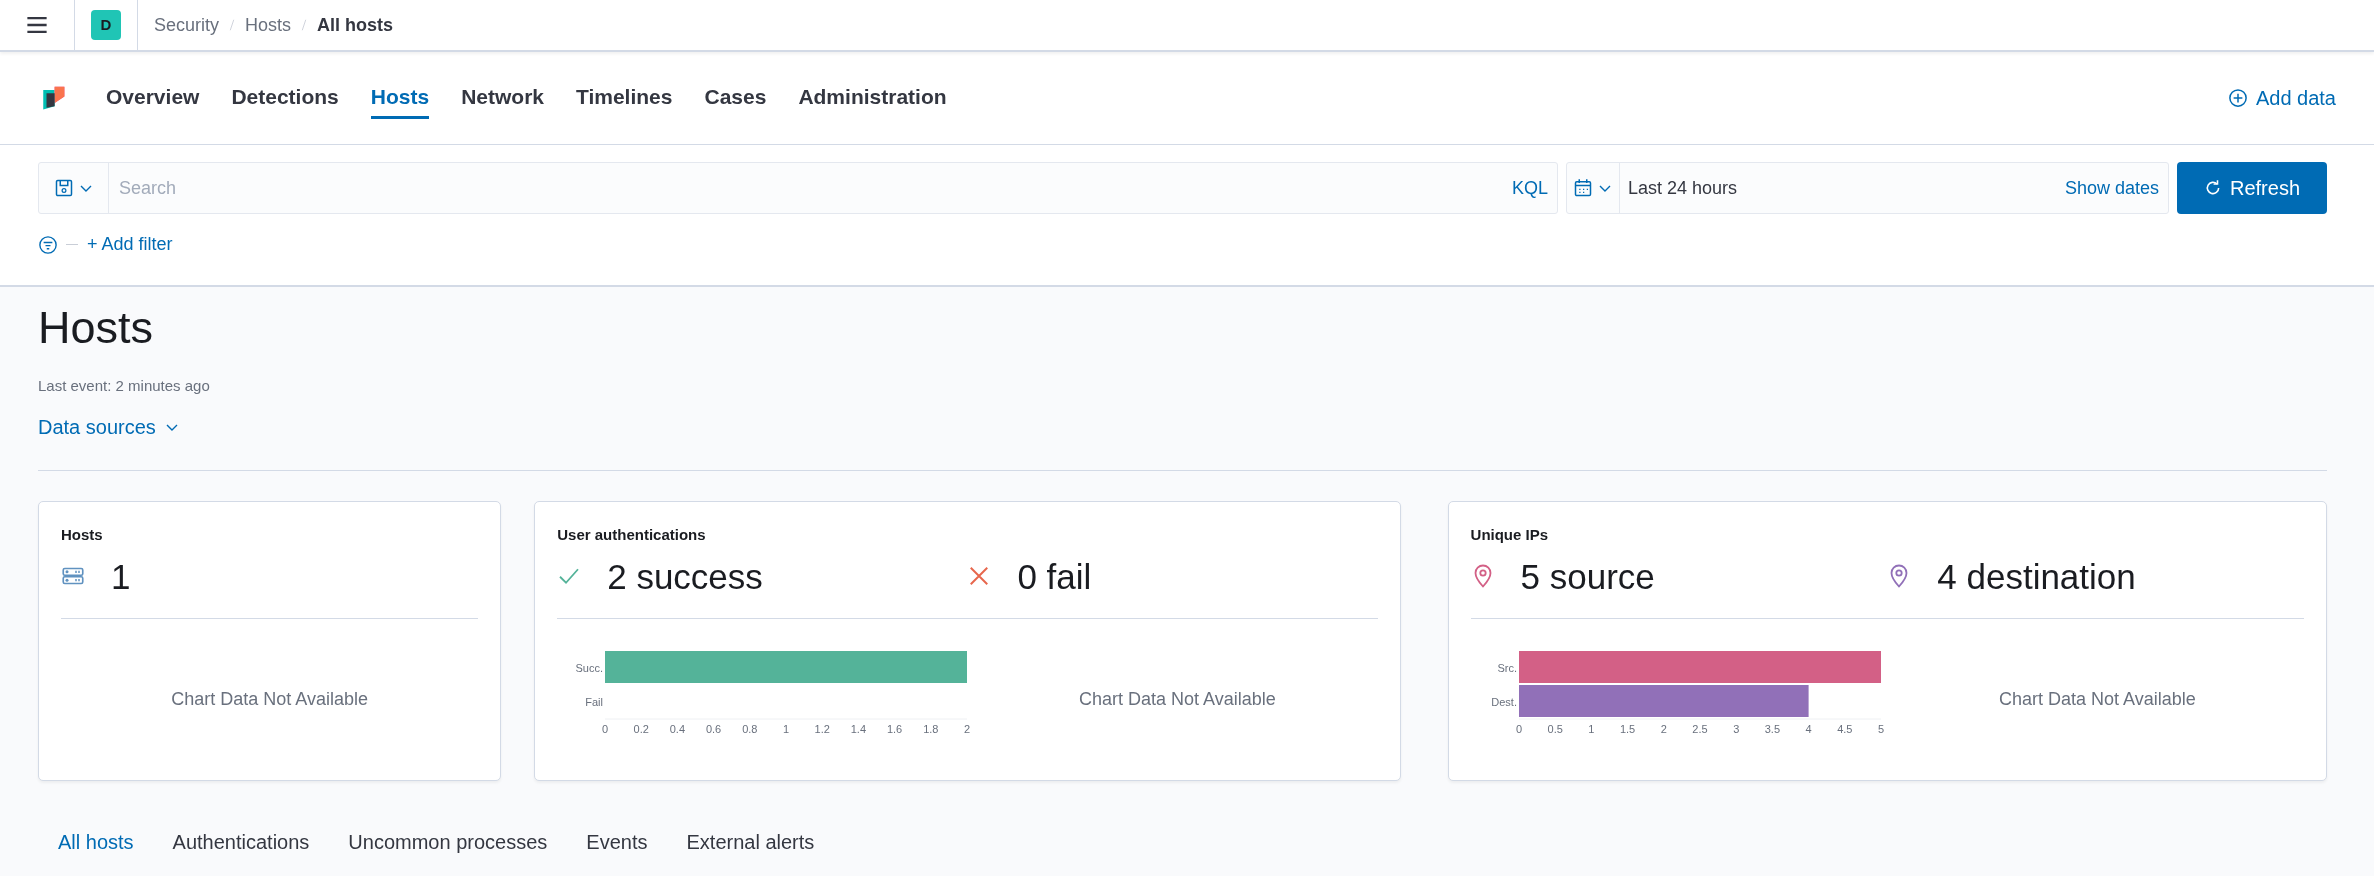 The height and width of the screenshot is (876, 2374). What do you see at coordinates (895, 729) in the screenshot?
I see `tick-label: 1.6` at bounding box center [895, 729].